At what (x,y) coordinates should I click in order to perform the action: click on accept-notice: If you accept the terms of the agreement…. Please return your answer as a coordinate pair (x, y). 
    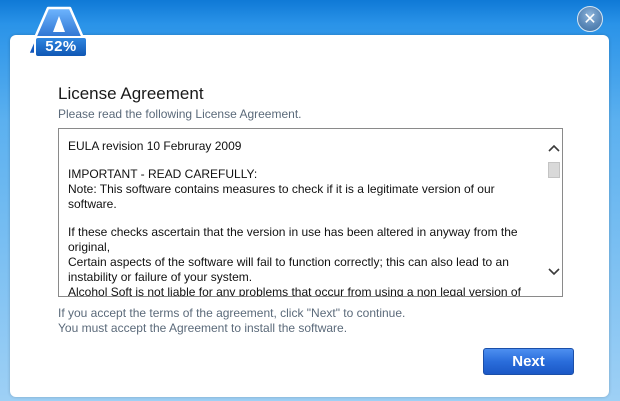
    Looking at the image, I should click on (231, 321).